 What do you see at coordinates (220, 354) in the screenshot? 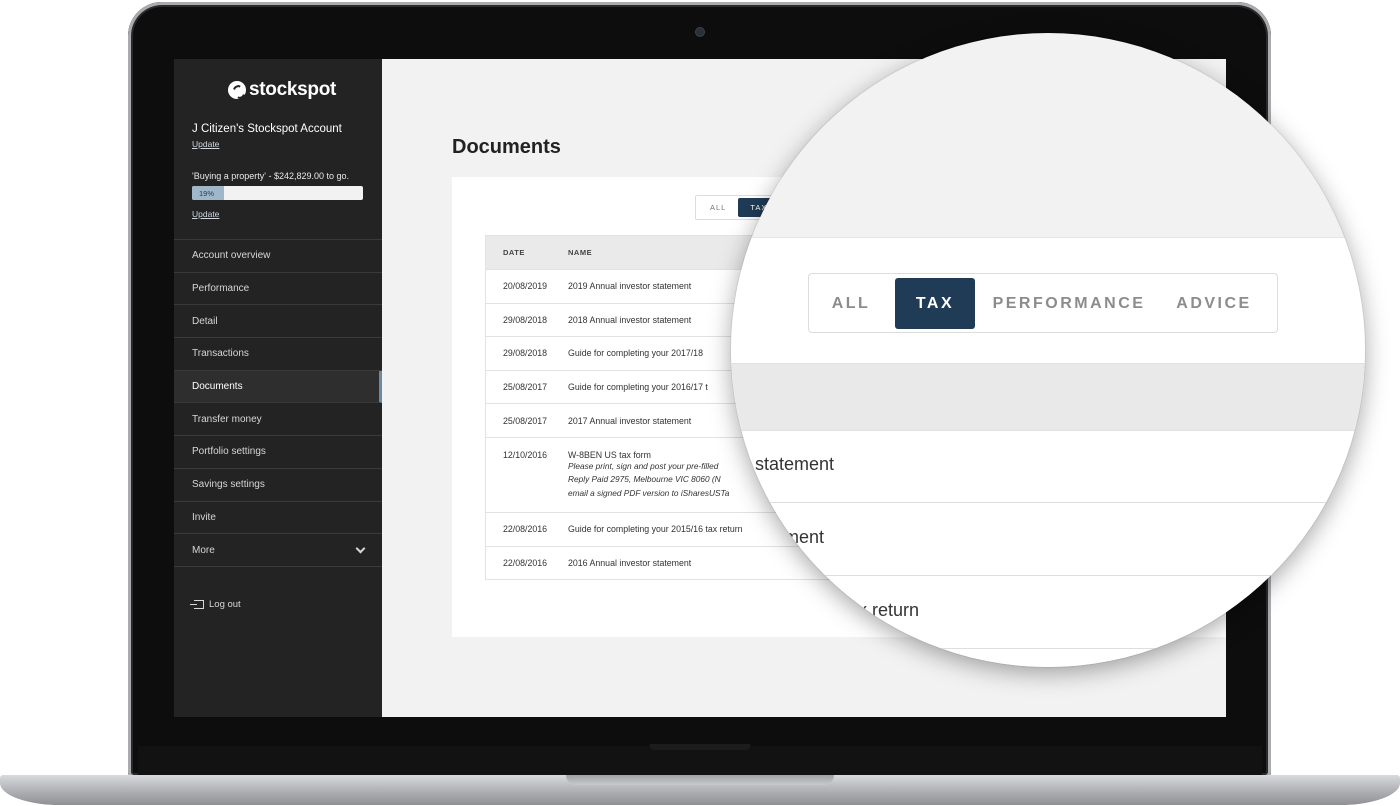
I see `sidebar-item-label: Transactions` at bounding box center [220, 354].